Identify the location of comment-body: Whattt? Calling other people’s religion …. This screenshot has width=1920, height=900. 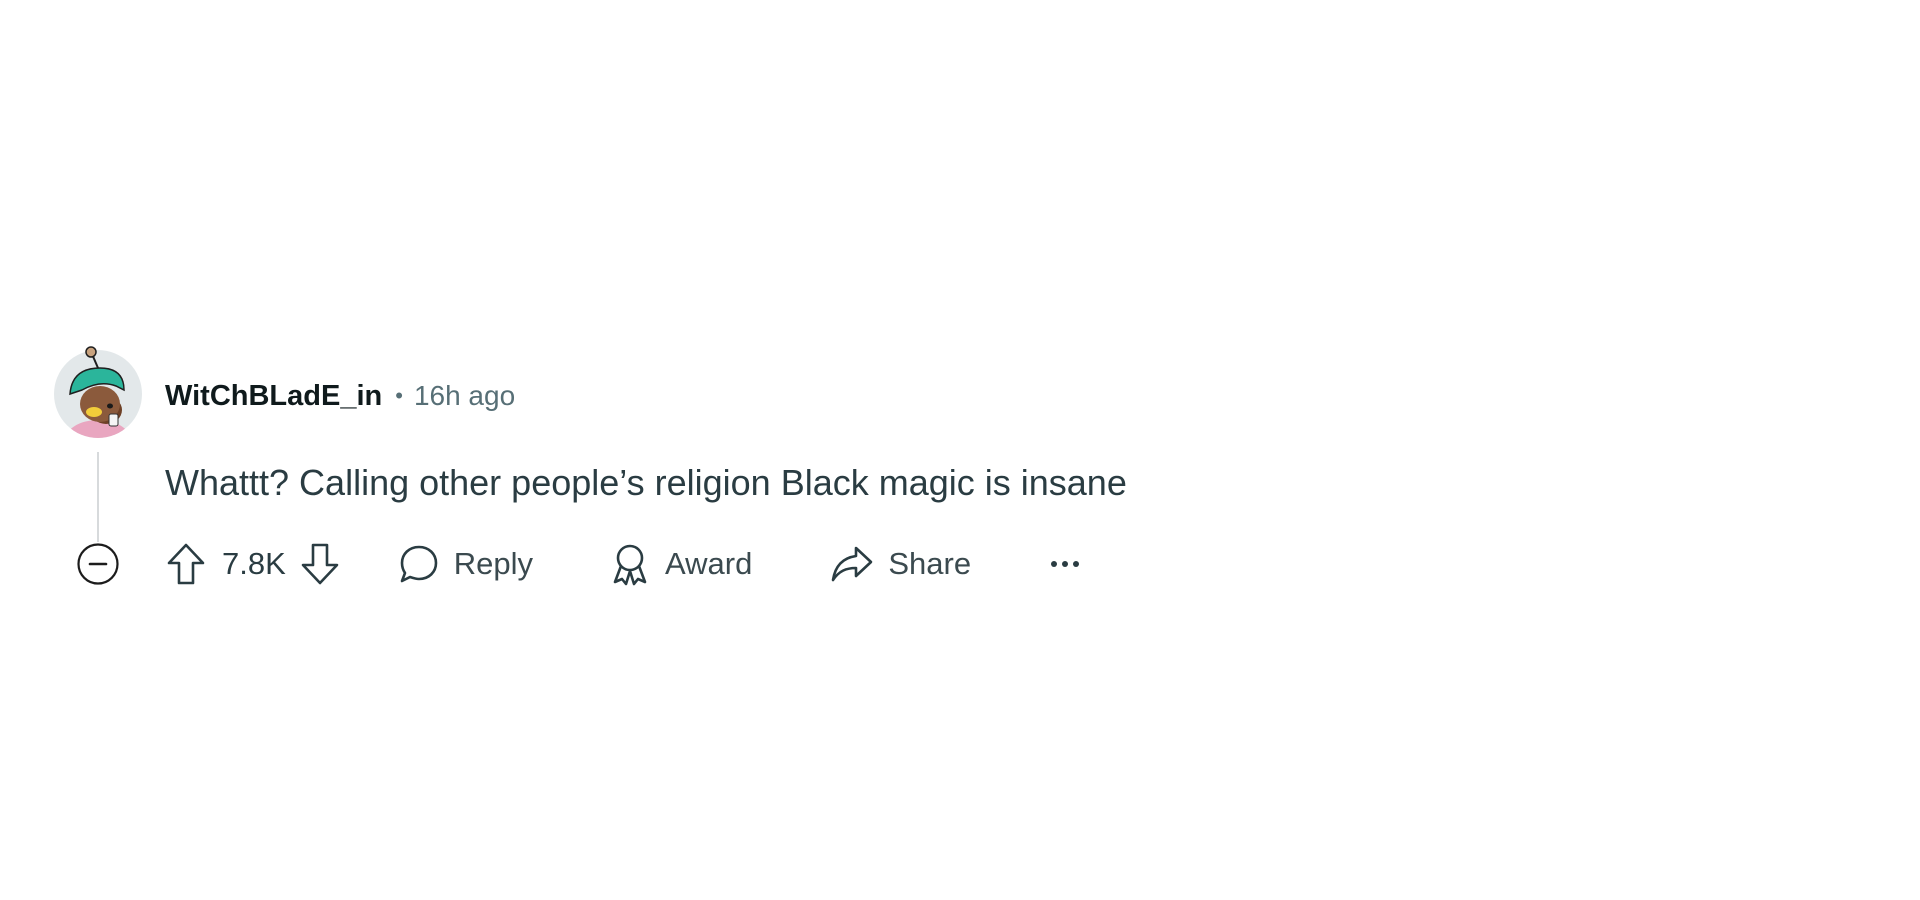
(646, 482).